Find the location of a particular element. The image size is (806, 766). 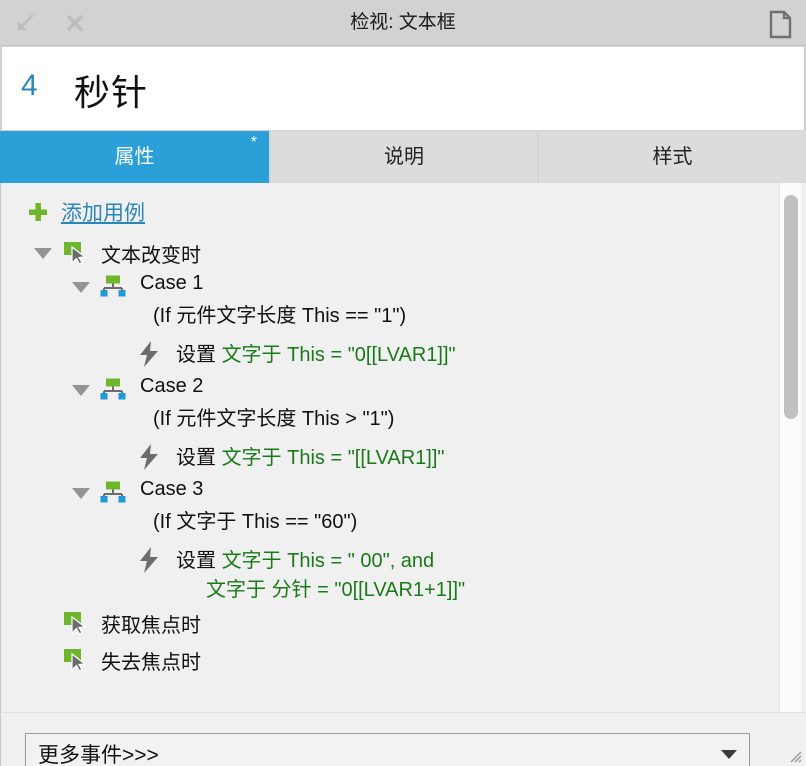

action-text: 设置 文字于 This = "0[[LVAR1]]" is located at coordinates (316, 352).